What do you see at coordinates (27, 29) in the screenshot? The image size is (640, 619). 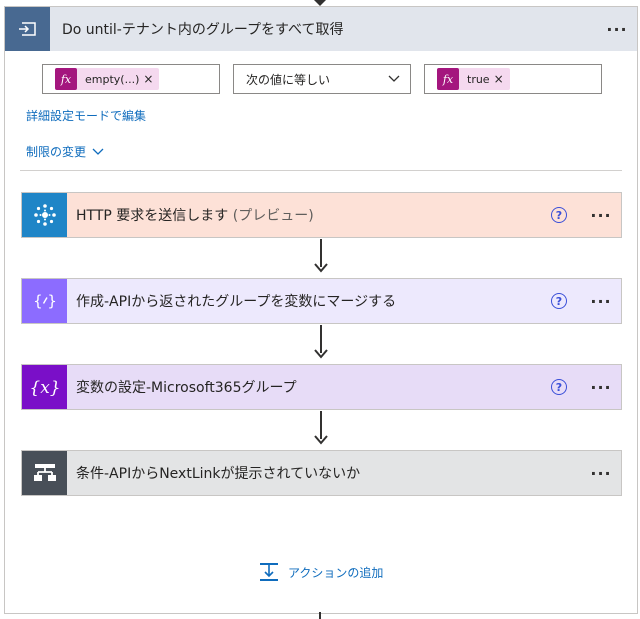 I see `do-until-icon` at bounding box center [27, 29].